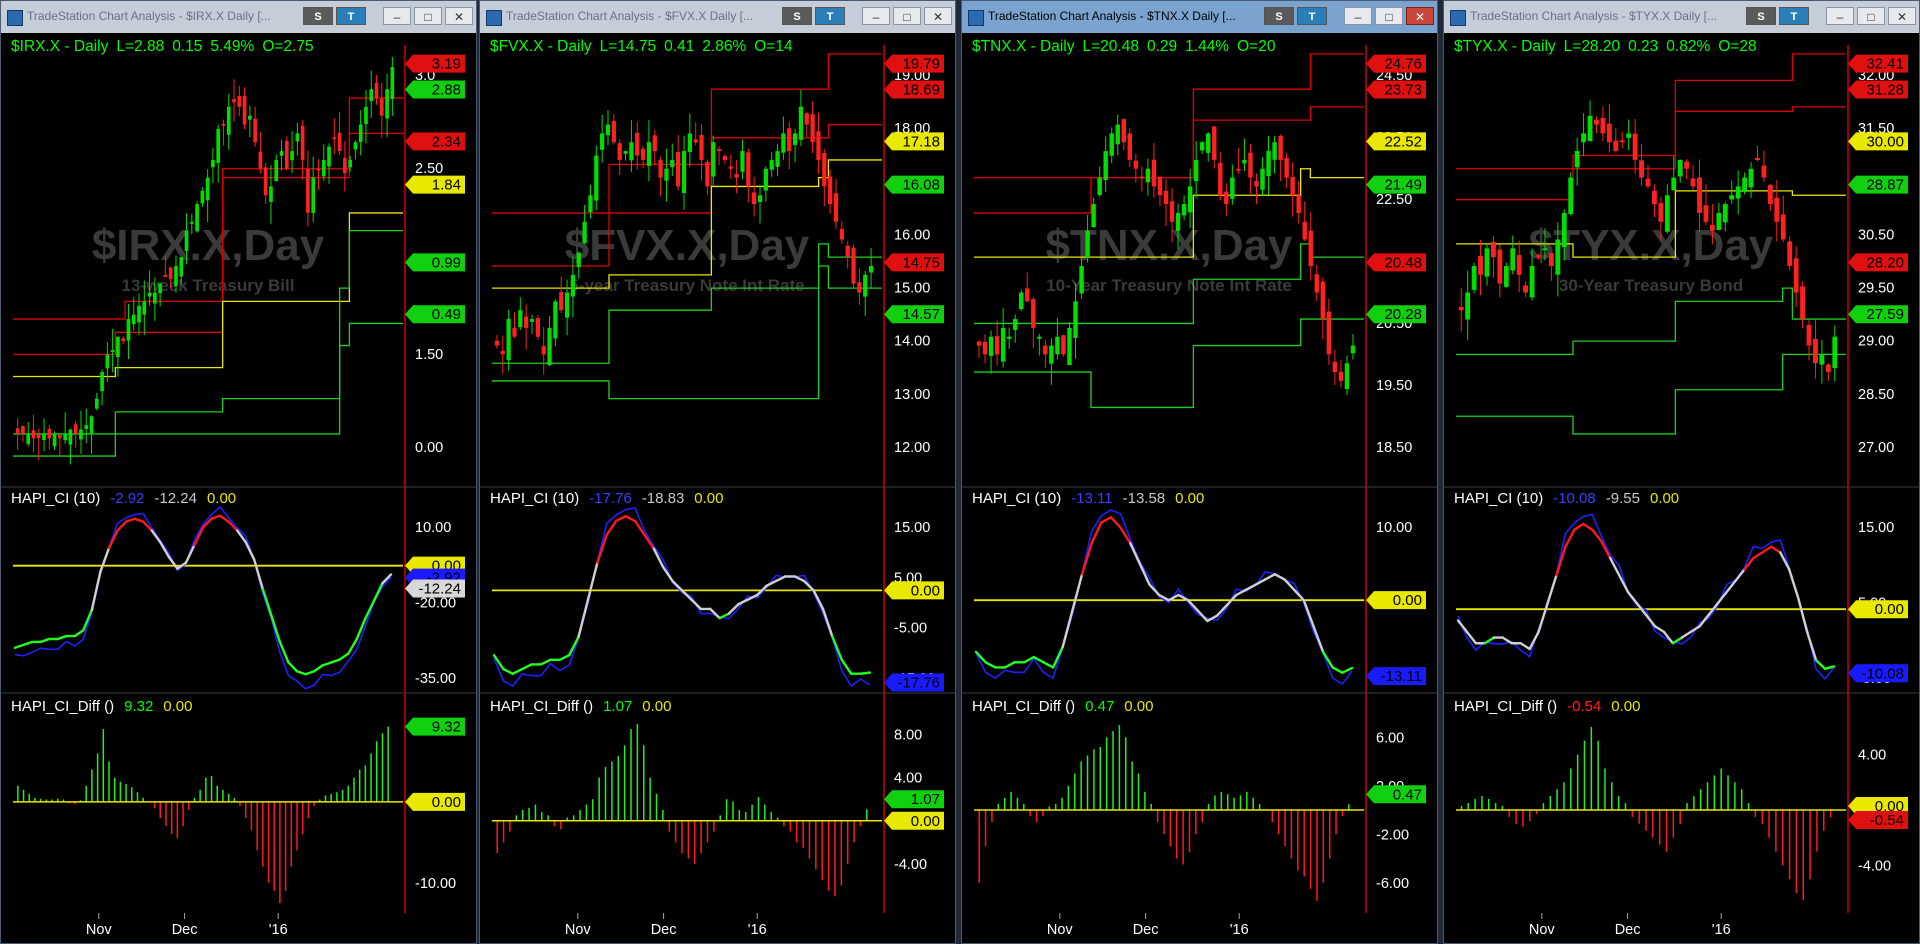 This screenshot has width=1920, height=944. I want to click on price-axis-label: 30.50, so click(1876, 235).